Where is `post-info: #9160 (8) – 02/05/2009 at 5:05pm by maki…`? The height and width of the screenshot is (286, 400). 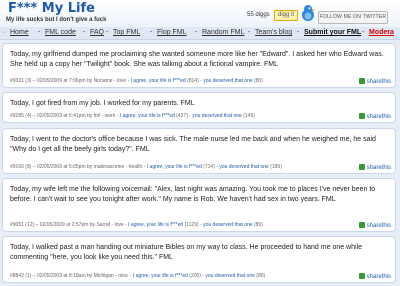 post-info: #9160 (8) – 02/05/2009 at 5:05pm by maki… is located at coordinates (78, 167).